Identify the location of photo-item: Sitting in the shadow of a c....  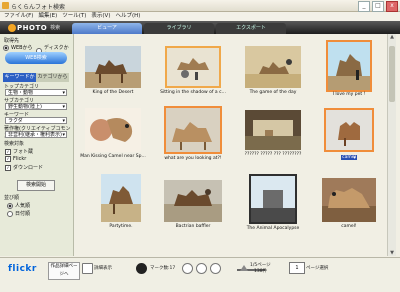
(193, 76).